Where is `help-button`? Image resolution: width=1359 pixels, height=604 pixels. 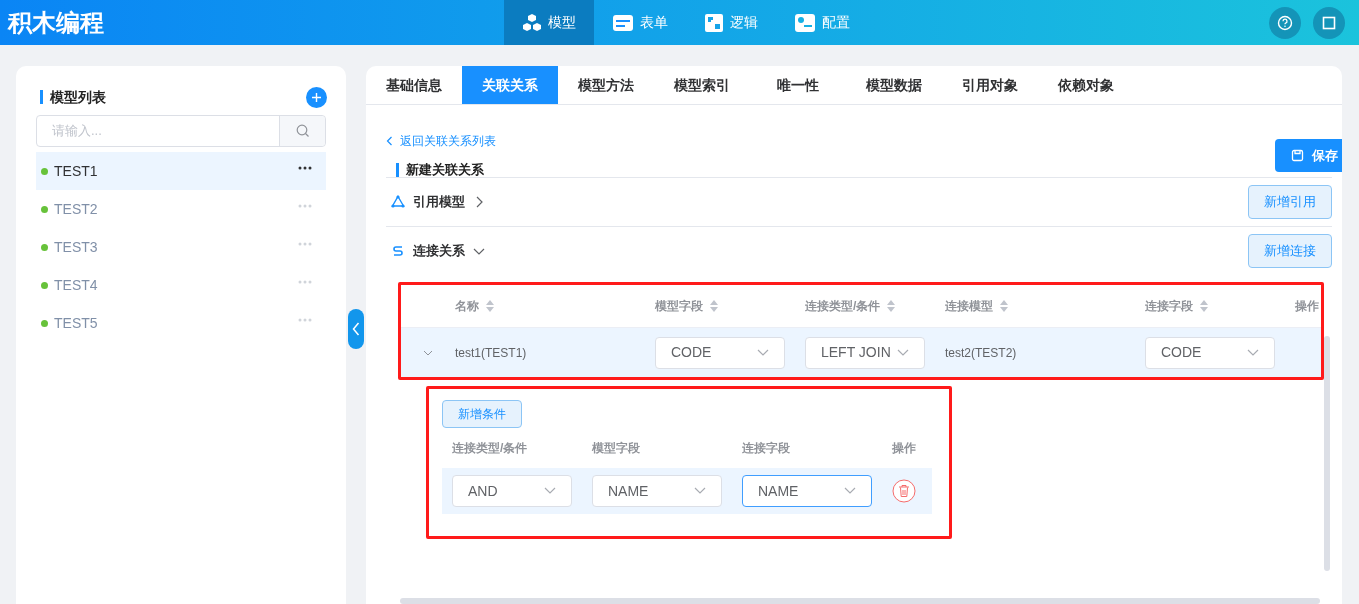 help-button is located at coordinates (1285, 22).